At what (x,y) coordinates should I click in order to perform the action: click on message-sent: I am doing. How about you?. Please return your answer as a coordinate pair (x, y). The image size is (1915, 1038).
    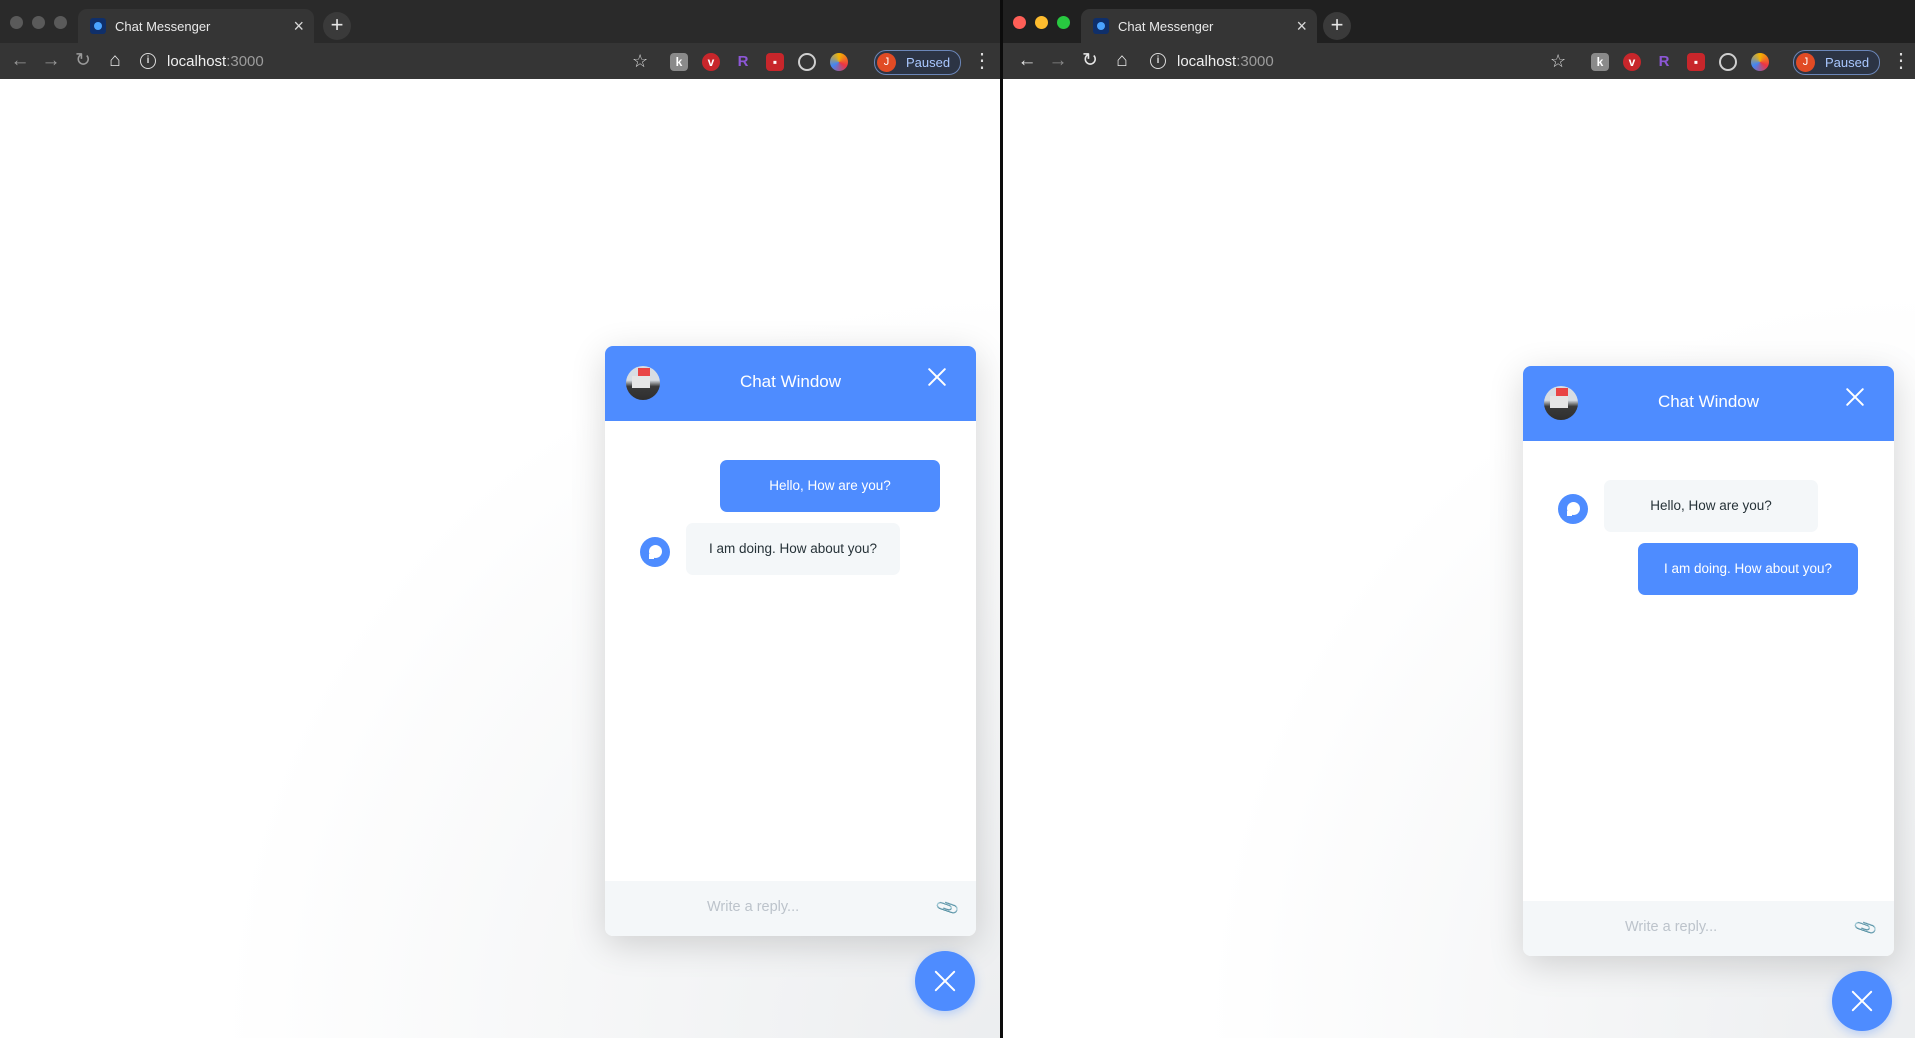
    Looking at the image, I should click on (1748, 569).